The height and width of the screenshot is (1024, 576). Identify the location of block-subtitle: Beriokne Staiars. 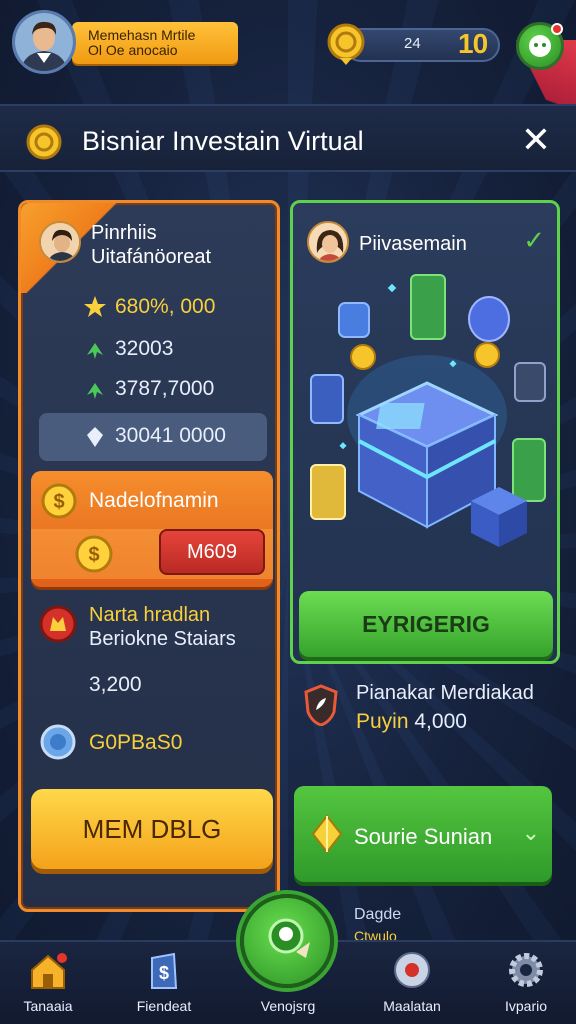
(162, 639).